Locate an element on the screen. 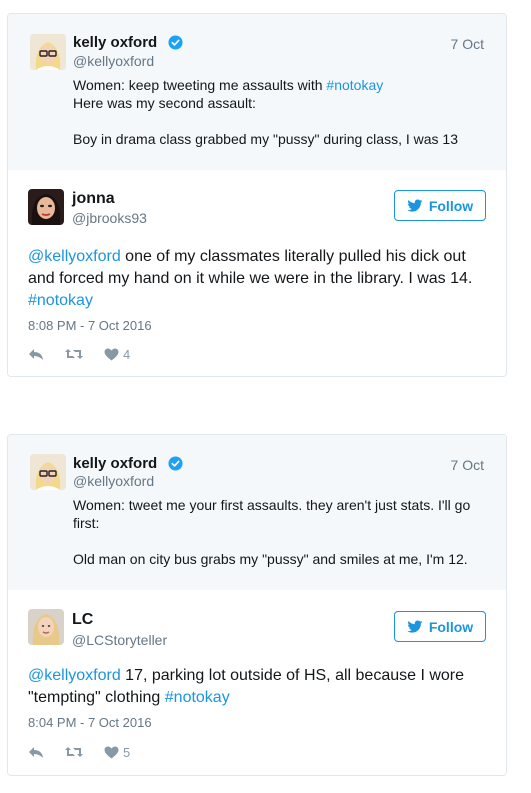 The height and width of the screenshot is (793, 531). author-name: jonna is located at coordinates (93, 199).